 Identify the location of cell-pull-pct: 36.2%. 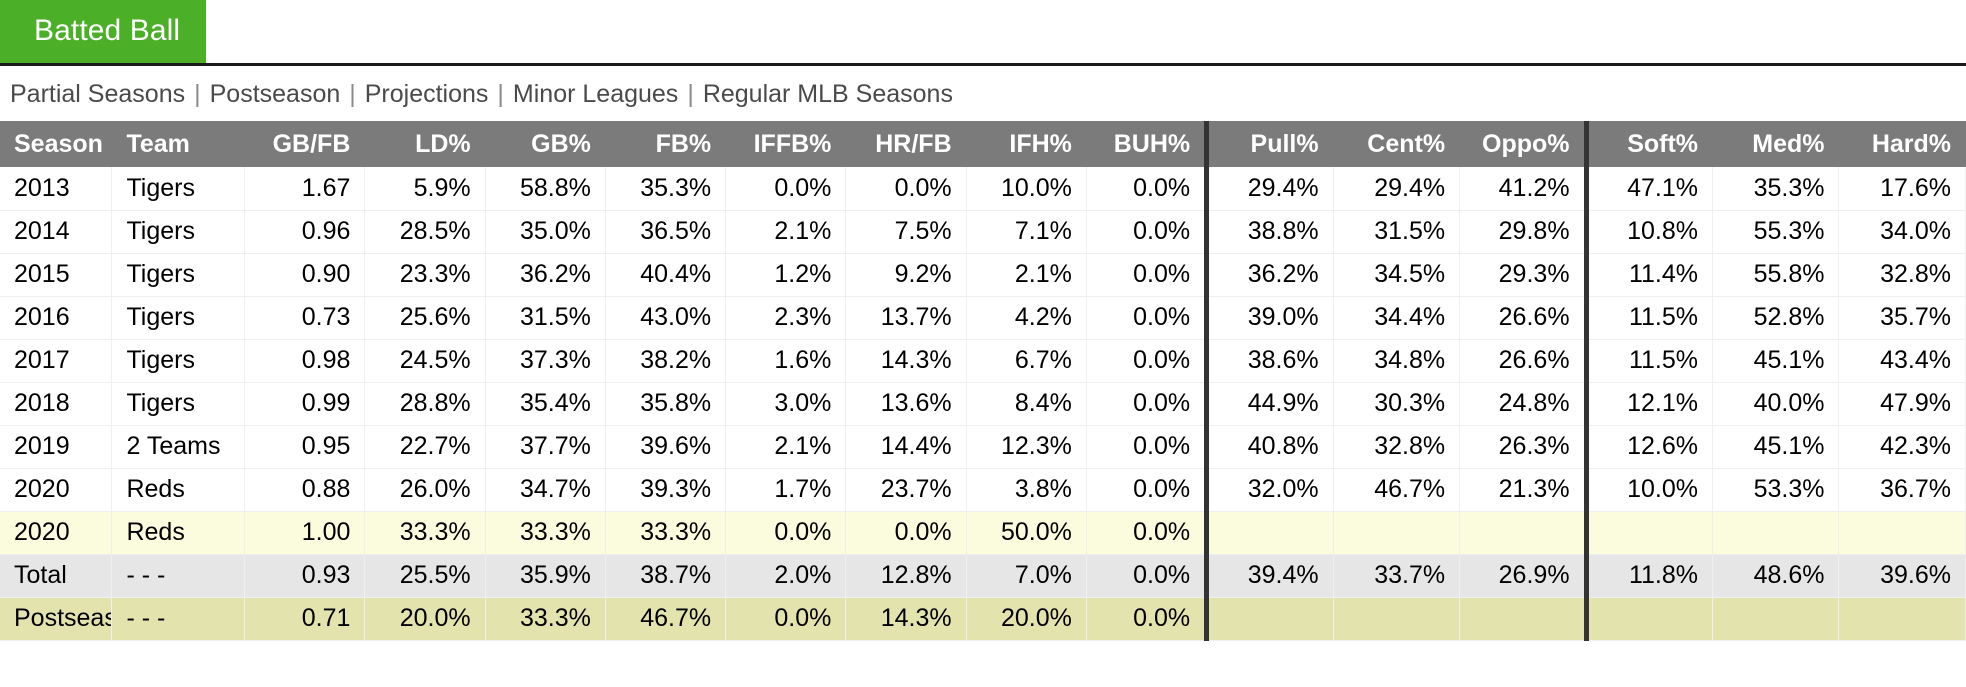
(1269, 275).